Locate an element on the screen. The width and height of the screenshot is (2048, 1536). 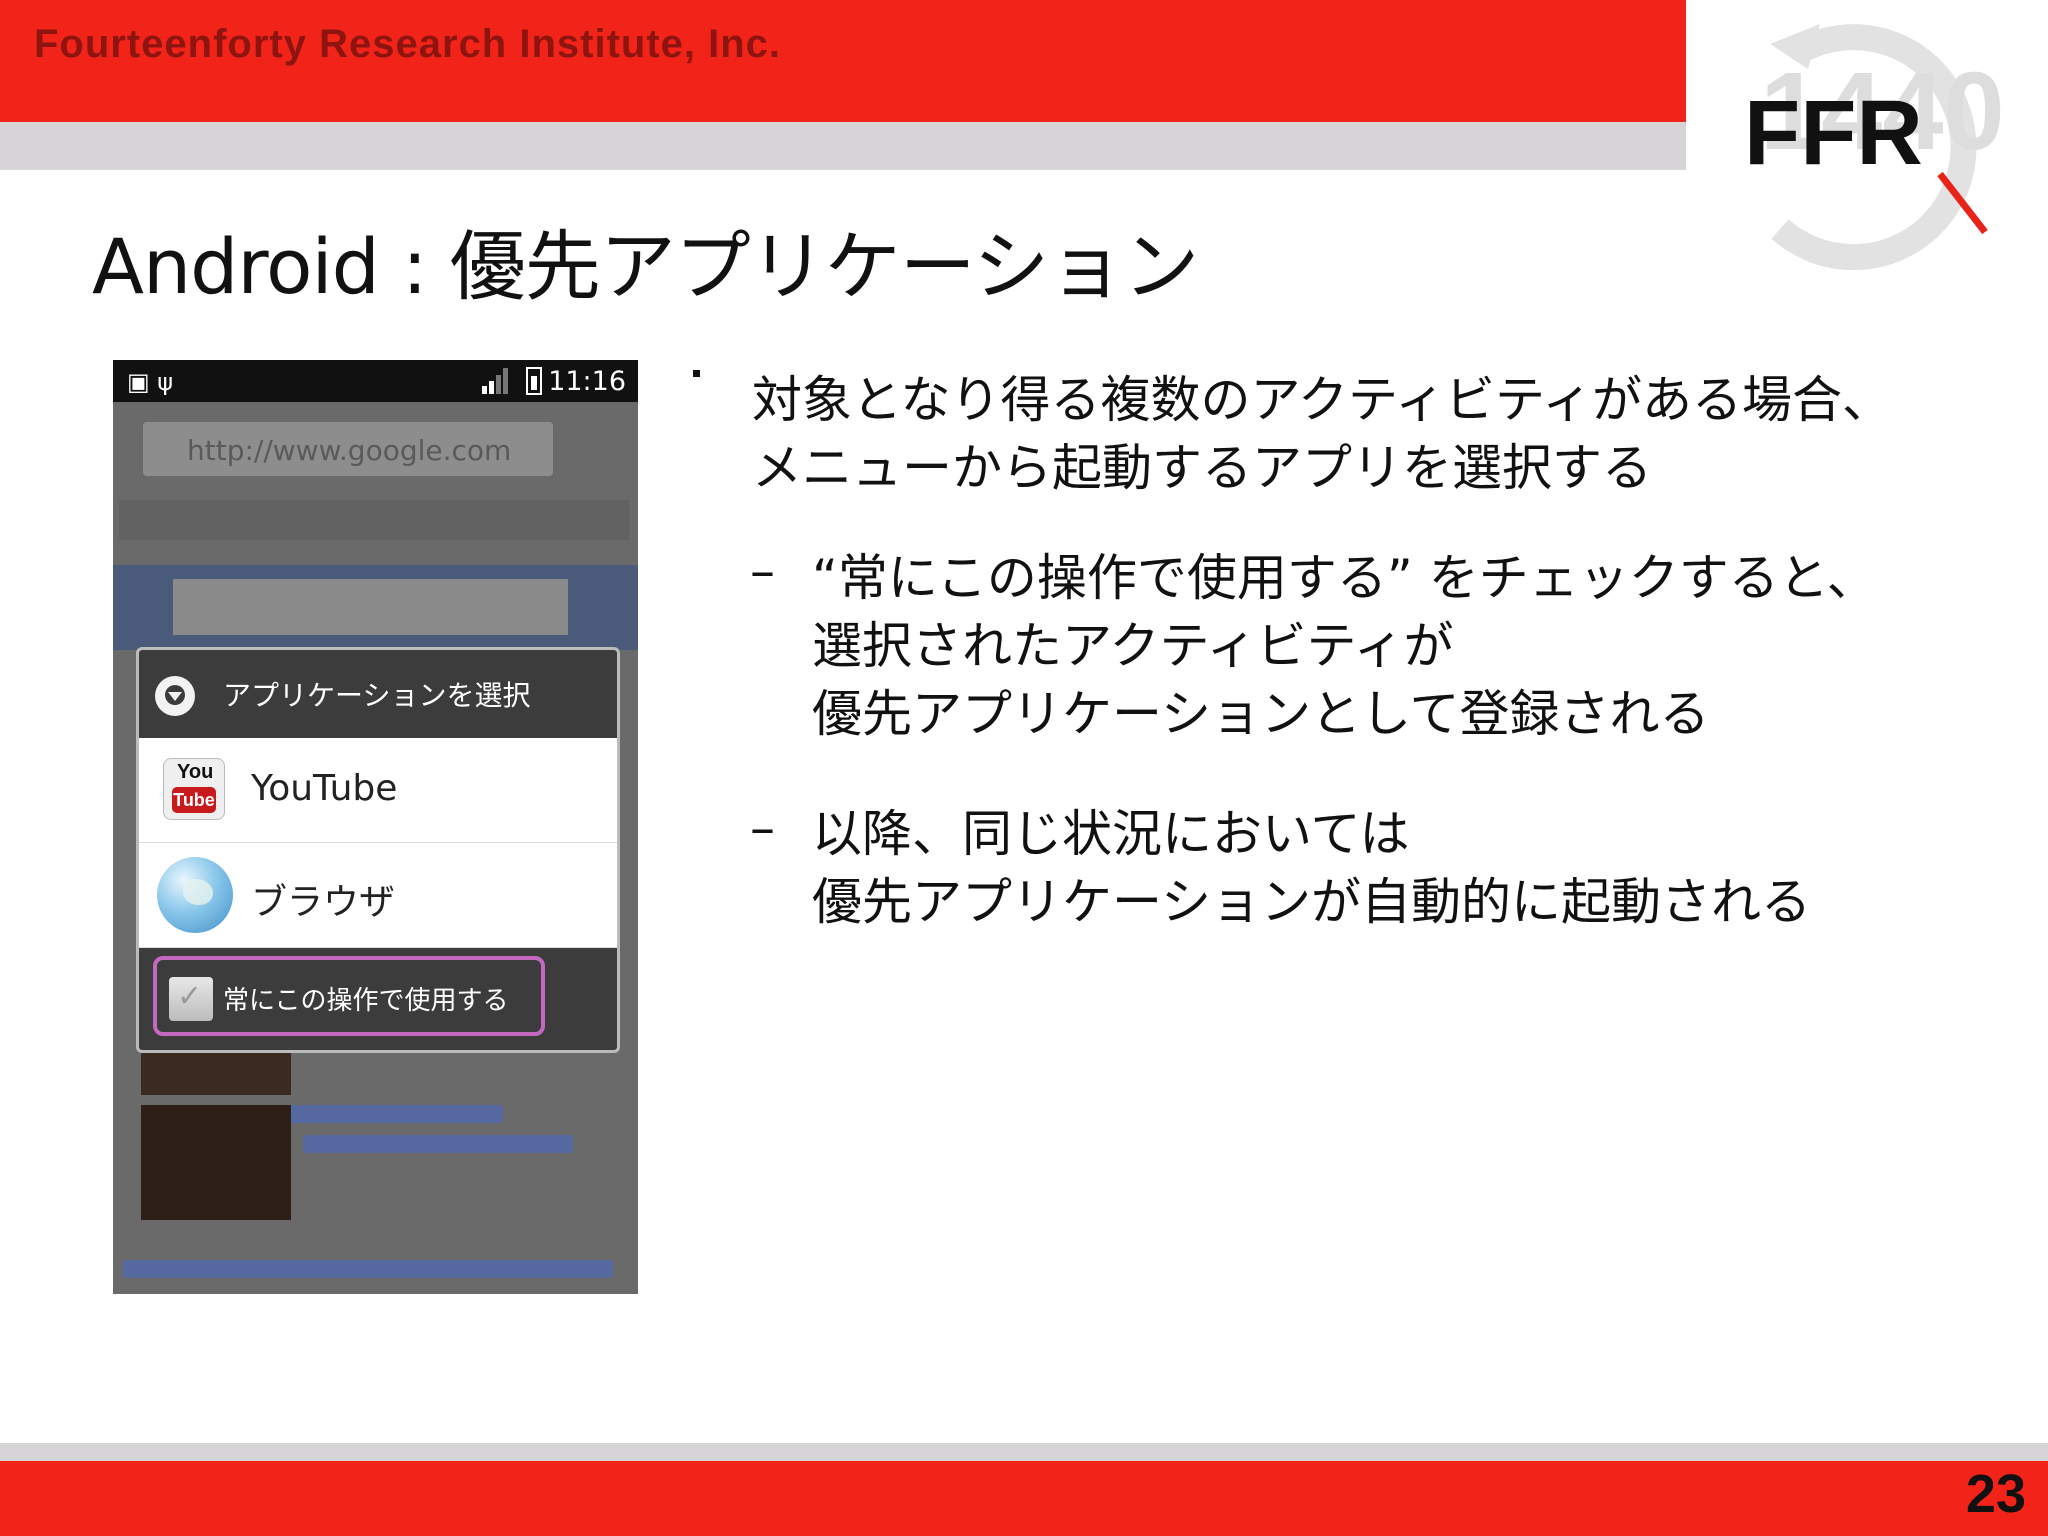
company-name: Fourteenforty Research Institute, Inc. is located at coordinates (408, 44).